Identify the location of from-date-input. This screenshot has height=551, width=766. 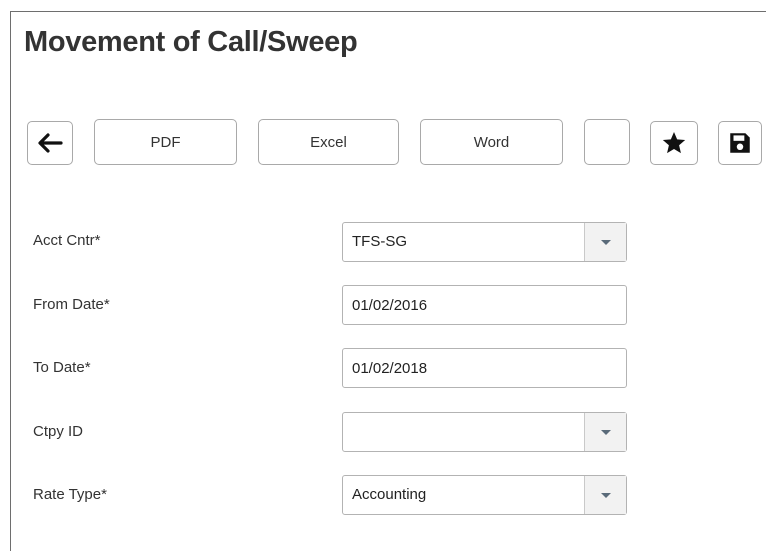
(484, 305).